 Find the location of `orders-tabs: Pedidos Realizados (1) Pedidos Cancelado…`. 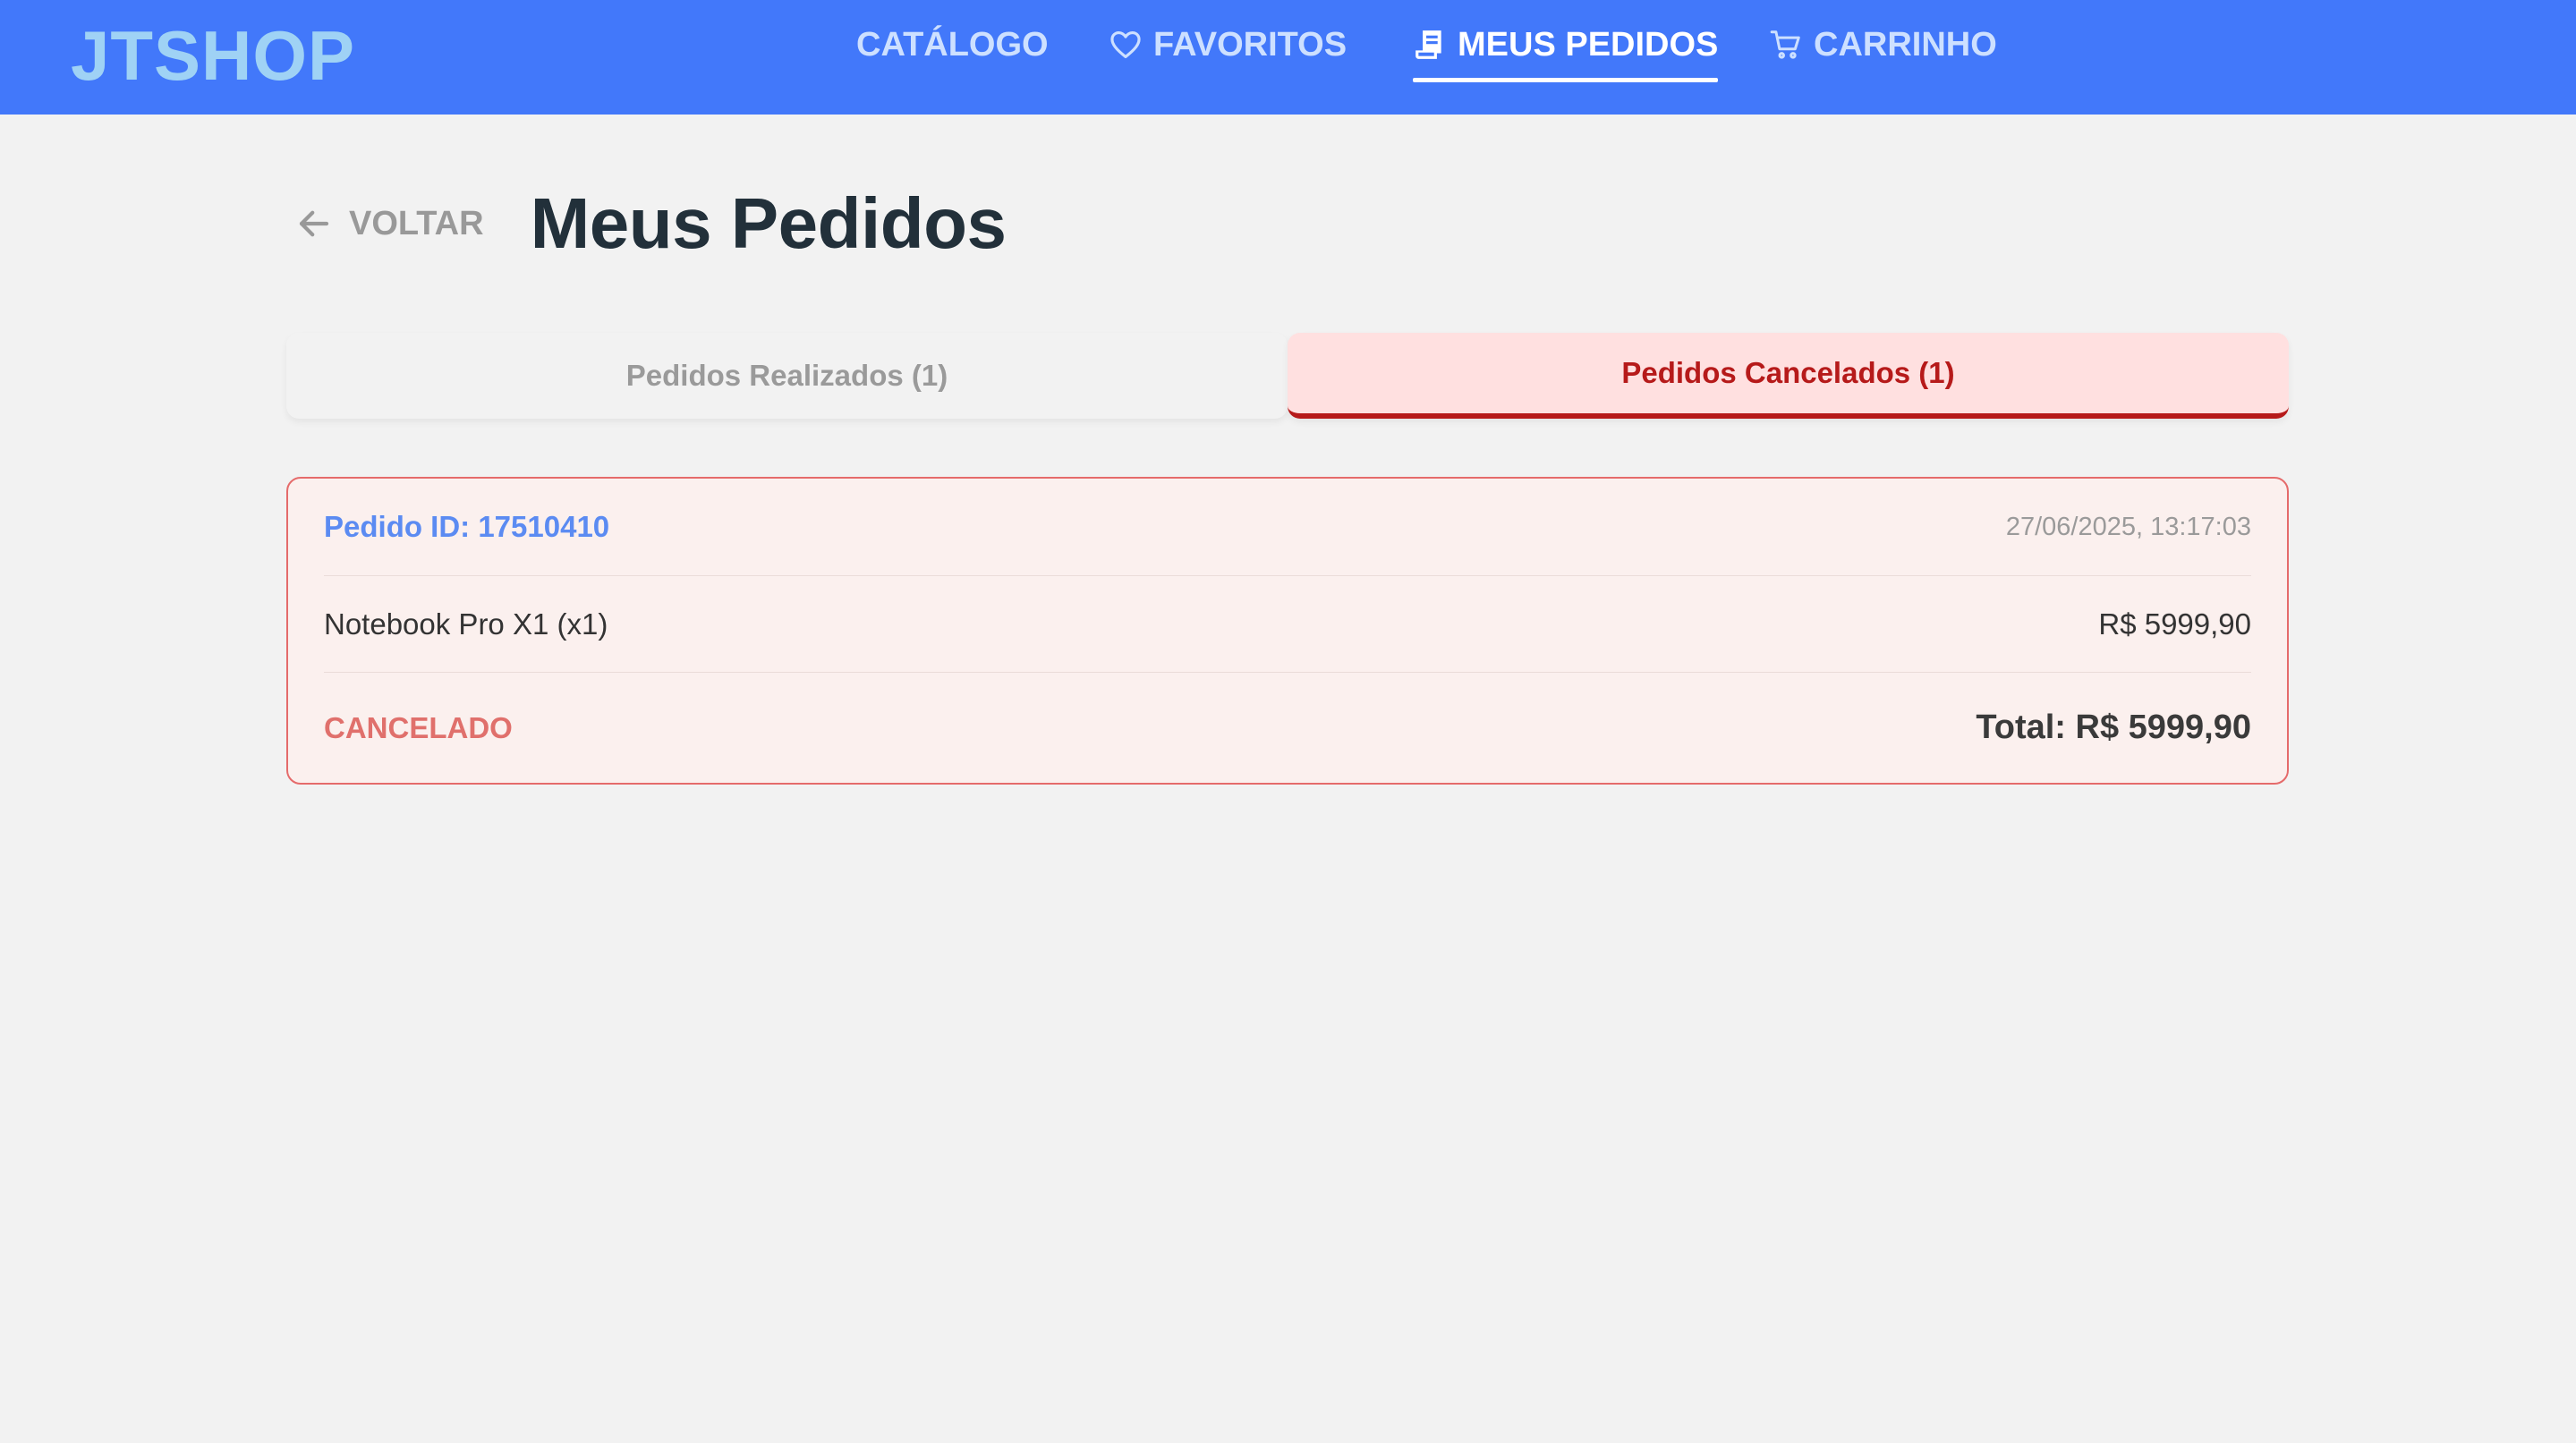

orders-tabs: Pedidos Realizados (1) Pedidos Cancelado… is located at coordinates (1287, 376).